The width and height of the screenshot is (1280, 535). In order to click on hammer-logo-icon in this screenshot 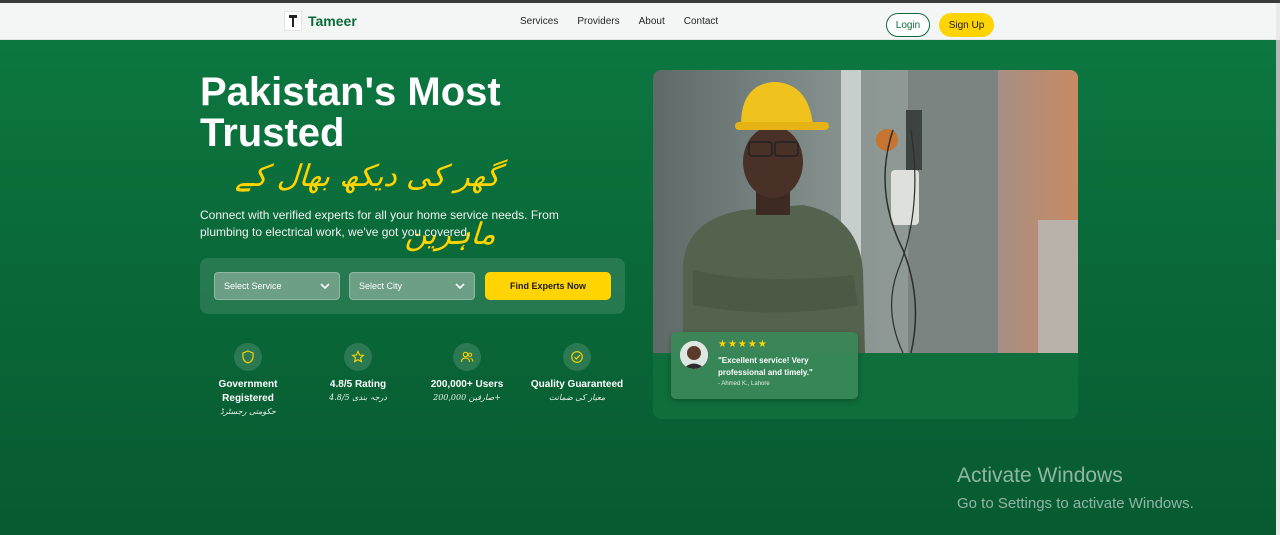, I will do `click(293, 21)`.